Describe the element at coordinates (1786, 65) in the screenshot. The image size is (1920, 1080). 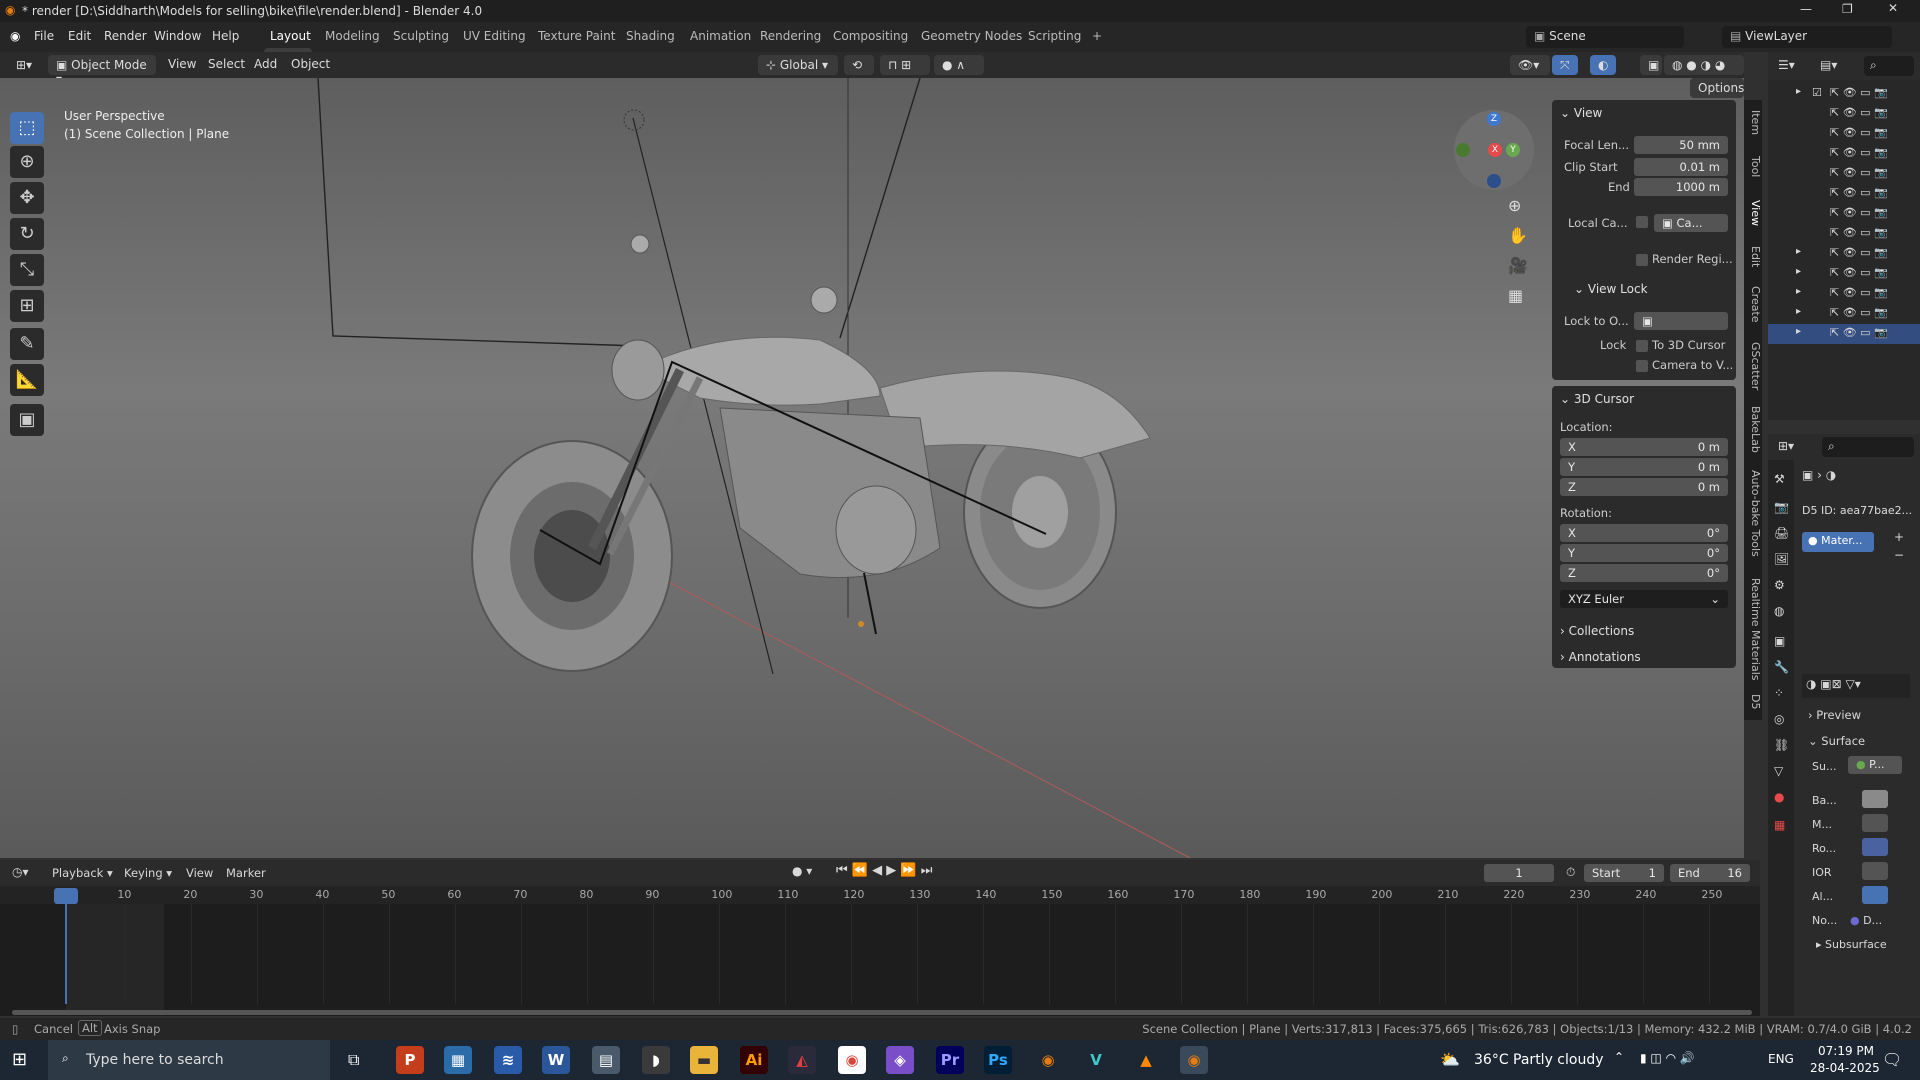
I see `outliner-editor-icon: ☰▾` at that location.